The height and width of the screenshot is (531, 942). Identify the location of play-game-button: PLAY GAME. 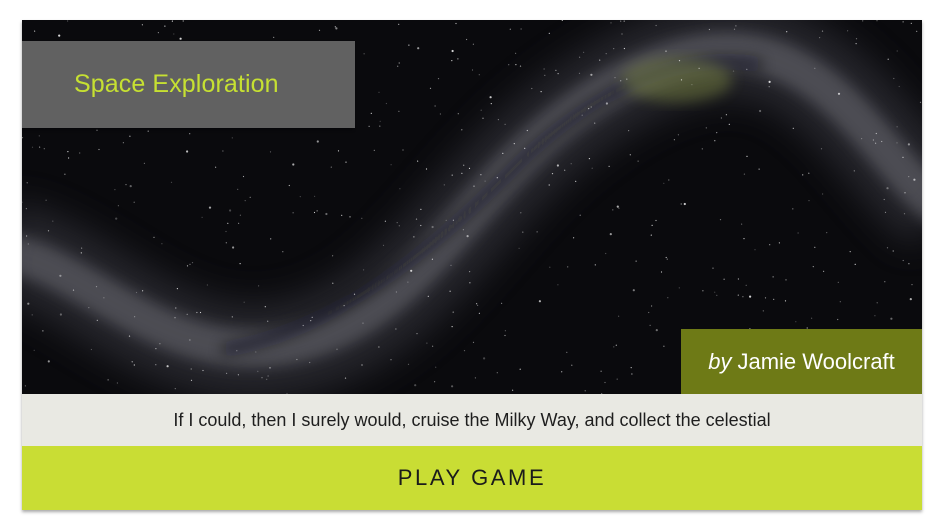
(472, 478).